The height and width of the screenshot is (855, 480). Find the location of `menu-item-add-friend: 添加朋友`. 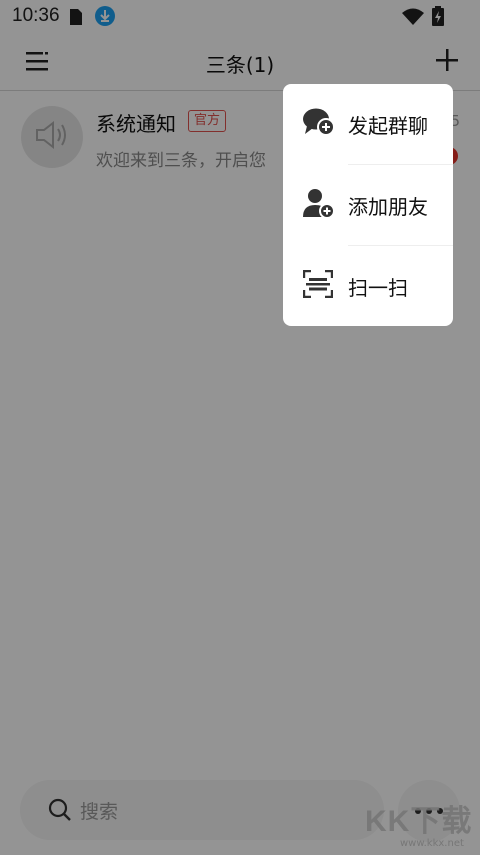

menu-item-add-friend: 添加朋友 is located at coordinates (368, 205).